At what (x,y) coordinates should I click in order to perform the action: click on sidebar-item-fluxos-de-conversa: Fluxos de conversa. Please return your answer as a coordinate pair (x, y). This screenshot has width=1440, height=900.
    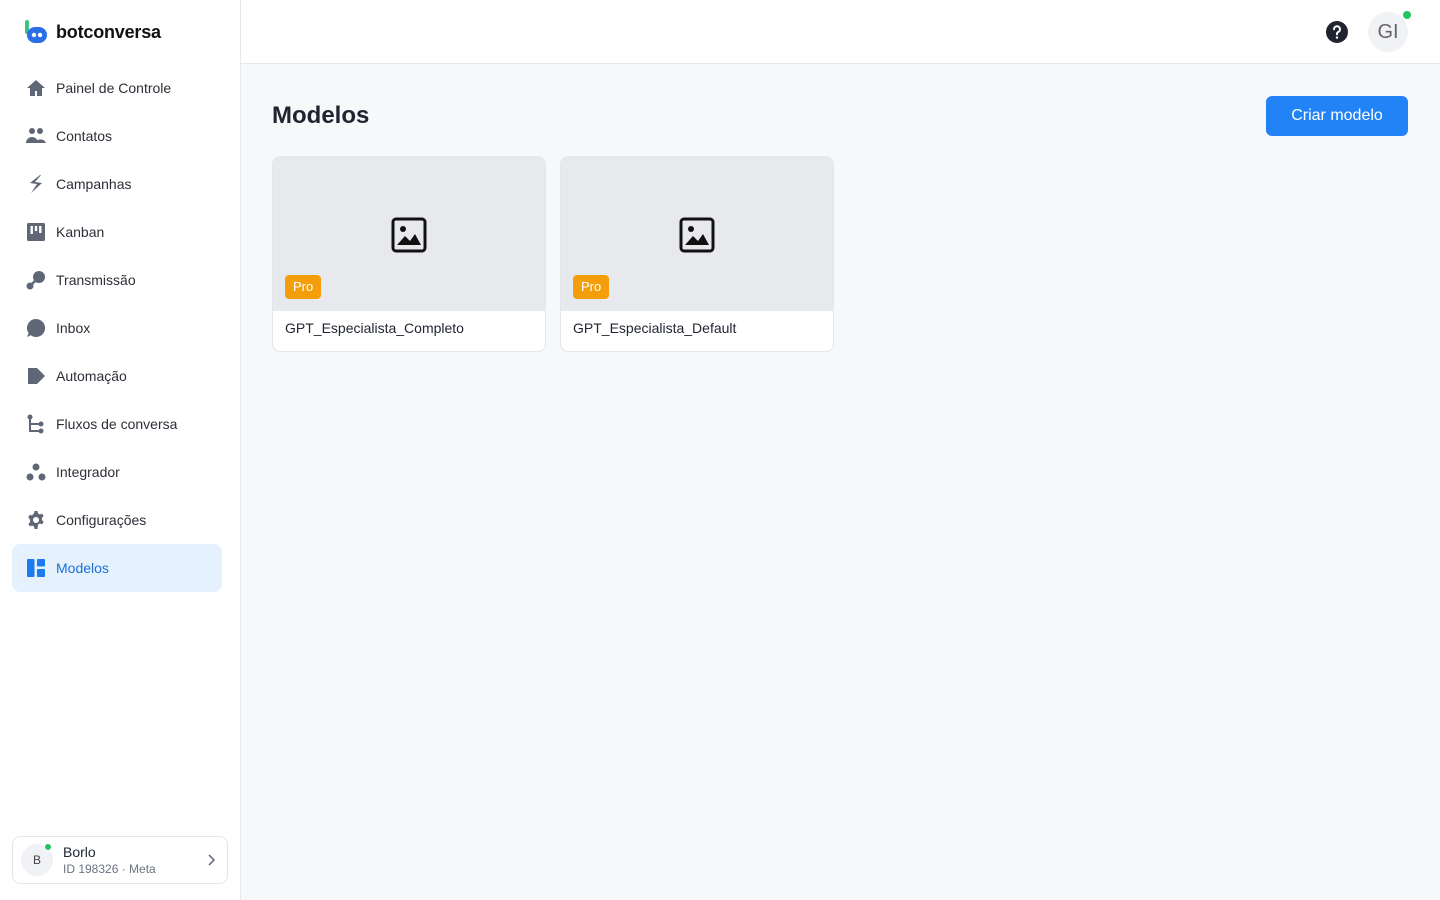
    Looking at the image, I should click on (117, 424).